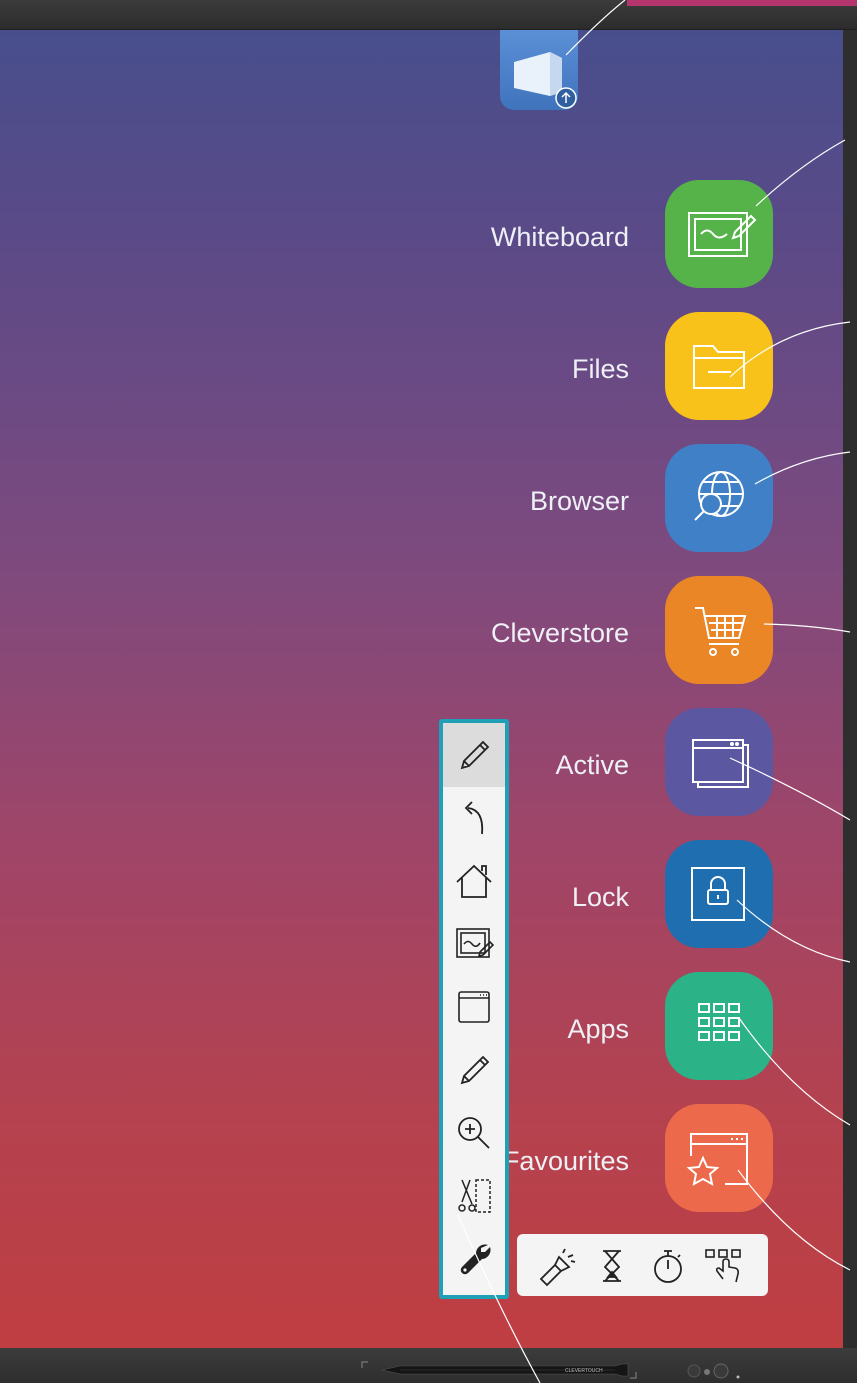 The height and width of the screenshot is (1383, 857). Describe the element at coordinates (421, 367) in the screenshot. I see `app-row-files: Files` at that location.